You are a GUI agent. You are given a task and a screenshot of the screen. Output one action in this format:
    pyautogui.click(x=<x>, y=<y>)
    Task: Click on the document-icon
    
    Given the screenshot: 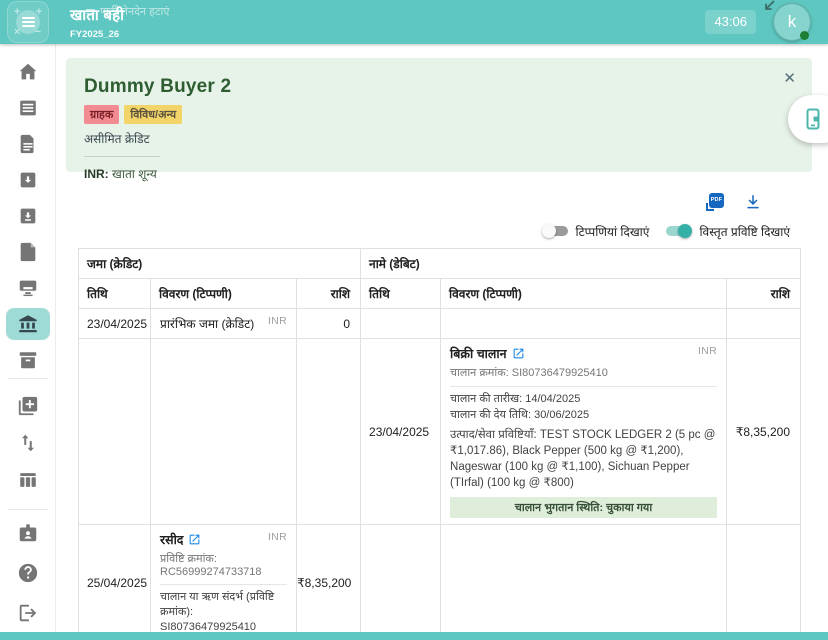 What is the action you would take?
    pyautogui.click(x=27, y=144)
    